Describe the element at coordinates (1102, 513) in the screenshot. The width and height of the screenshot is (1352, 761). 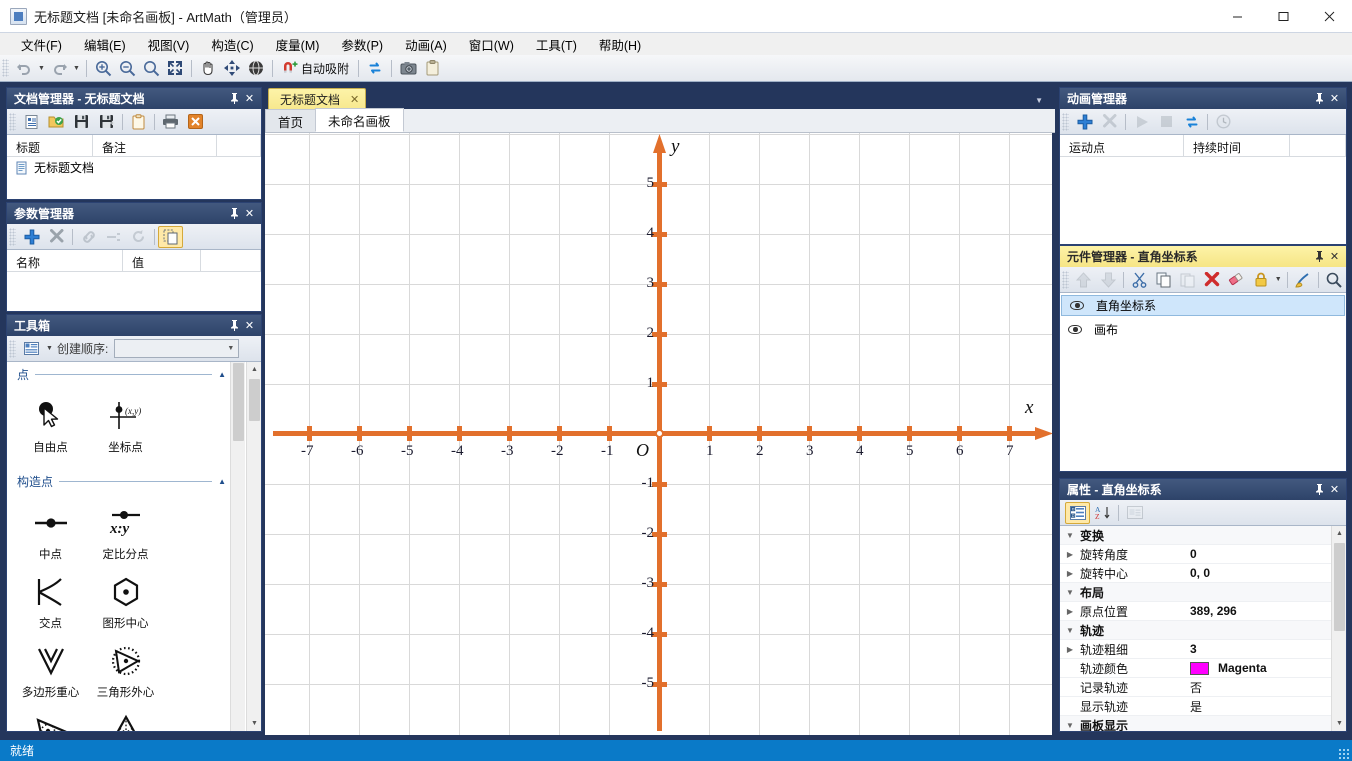
I see `alphabetical-icon: AZ` at that location.